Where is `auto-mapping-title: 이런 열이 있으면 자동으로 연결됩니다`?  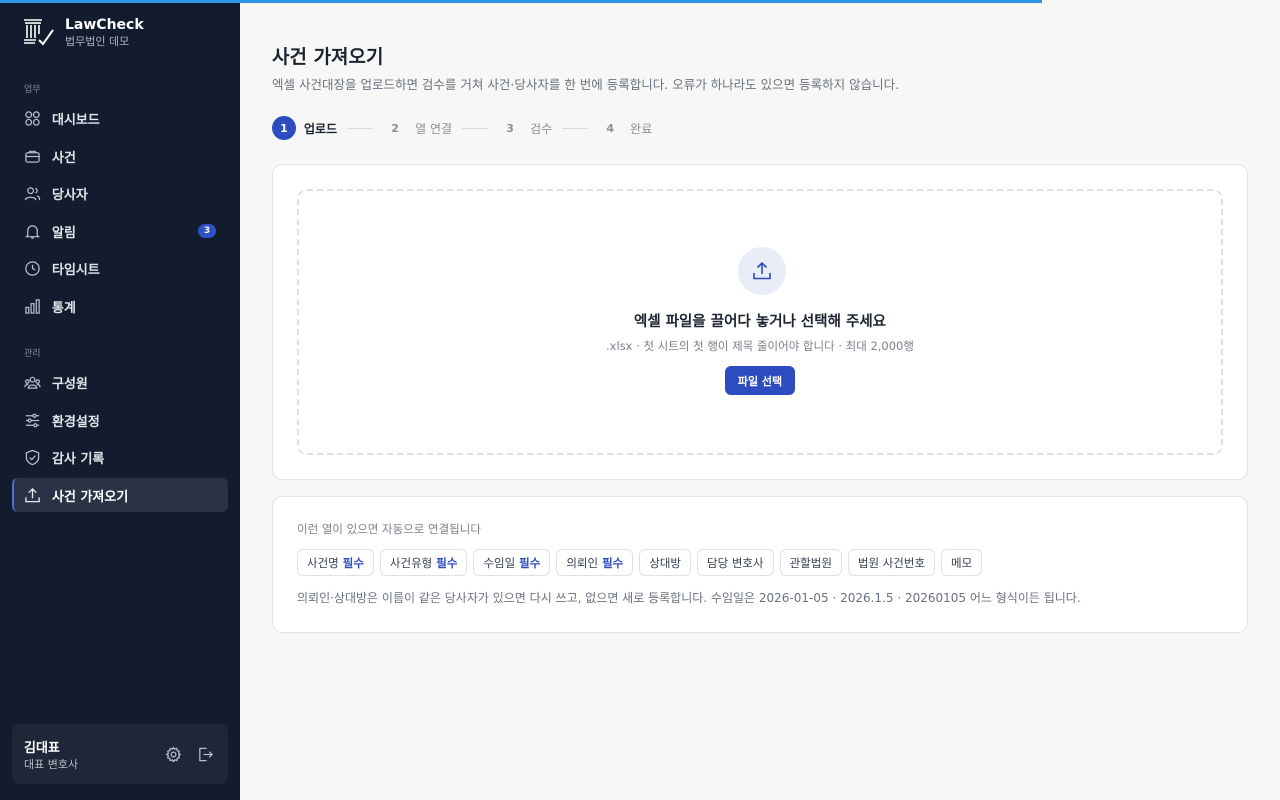 auto-mapping-title: 이런 열이 있으면 자동으로 연결됩니다 is located at coordinates (389, 529).